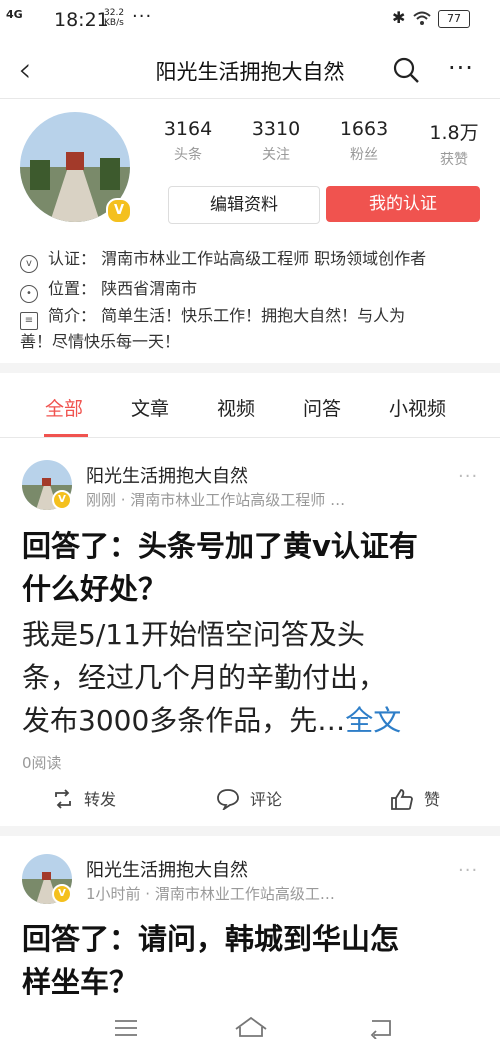  I want to click on more-options-icon: ···, so click(461, 68).